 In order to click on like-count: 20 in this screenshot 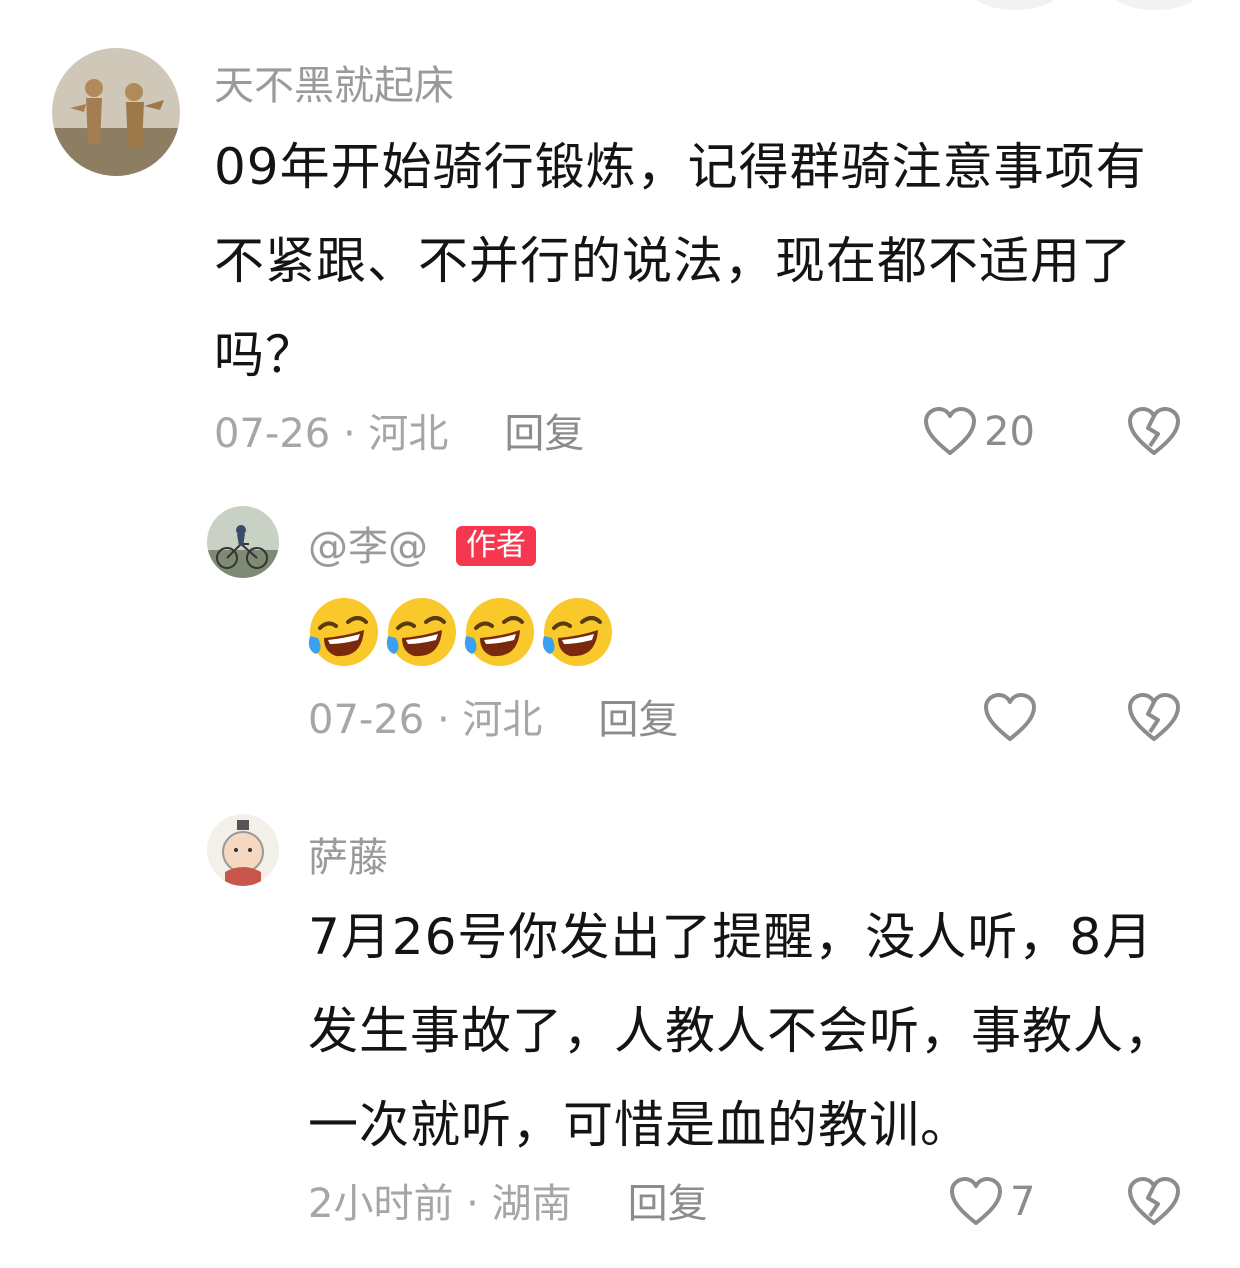, I will do `click(1009, 432)`.